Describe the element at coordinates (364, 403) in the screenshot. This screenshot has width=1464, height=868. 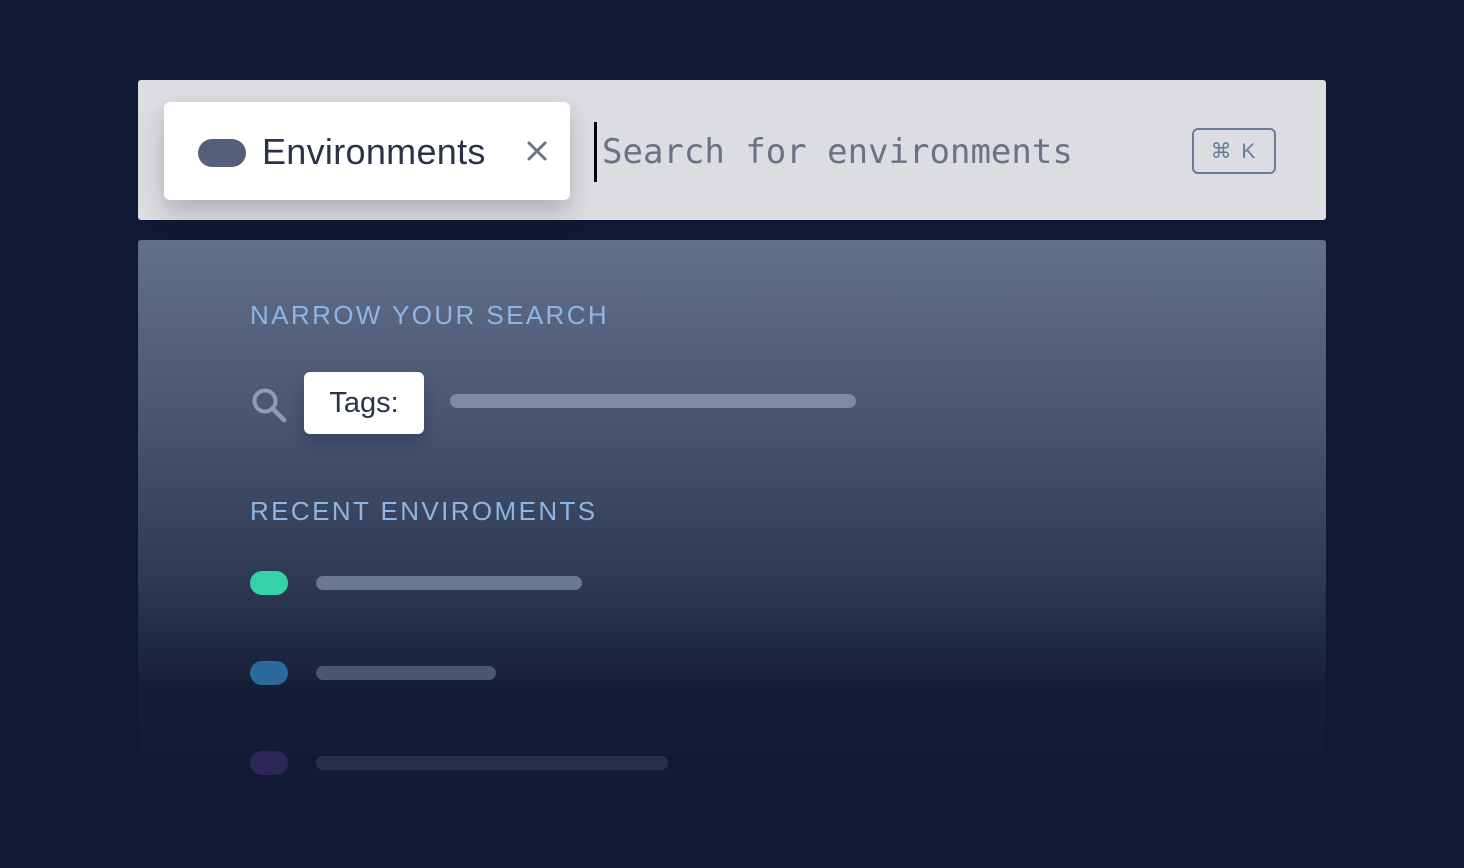
I see `tags-filter-chip: Tags:` at that location.